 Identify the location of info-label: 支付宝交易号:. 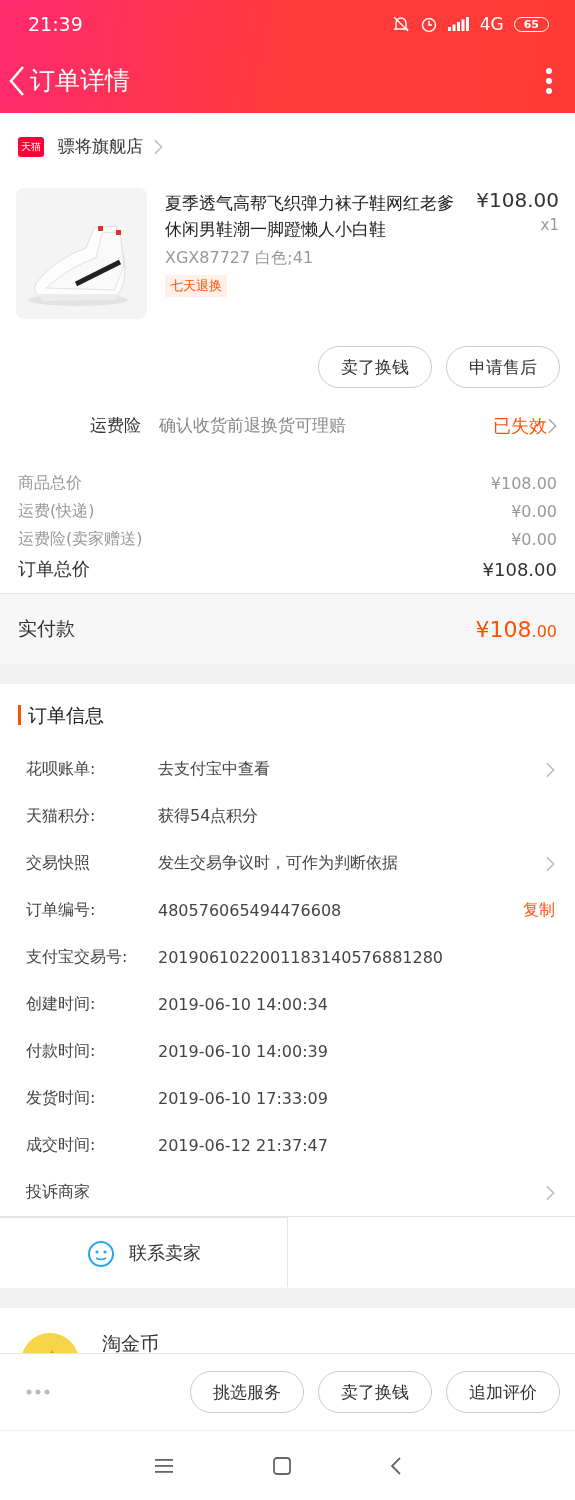
(77, 957).